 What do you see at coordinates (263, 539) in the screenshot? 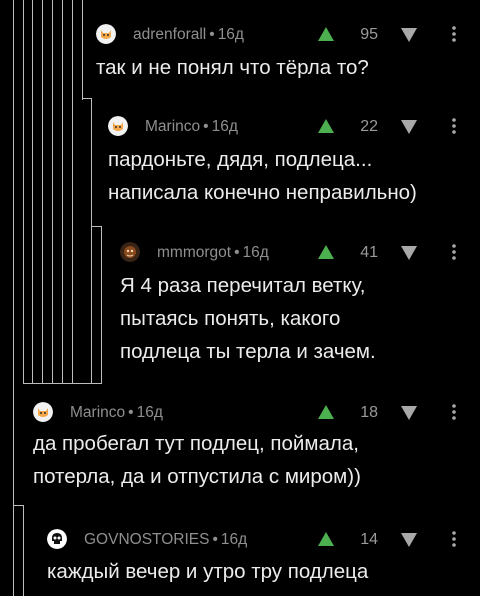
I see `comment-header: GOVNOSTORIES • 16д 14` at bounding box center [263, 539].